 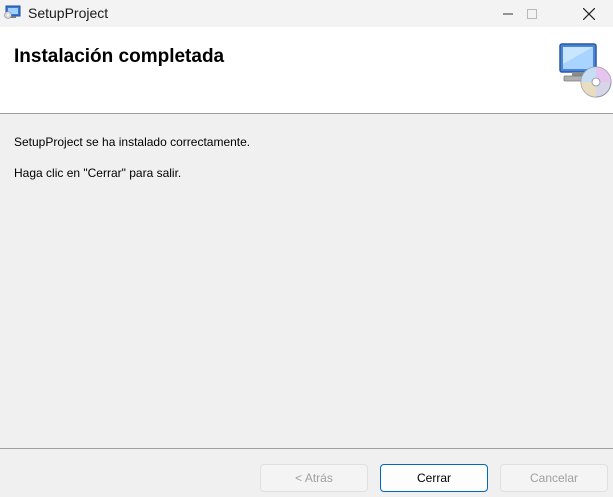 I want to click on installer-icon, so click(x=12, y=12).